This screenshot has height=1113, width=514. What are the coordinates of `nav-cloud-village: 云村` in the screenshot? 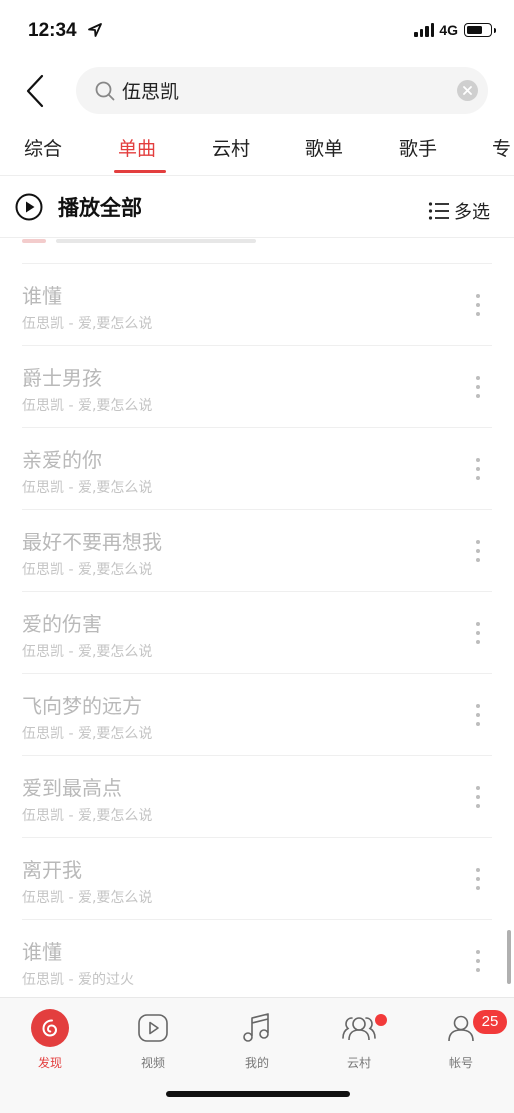 It's located at (359, 1040).